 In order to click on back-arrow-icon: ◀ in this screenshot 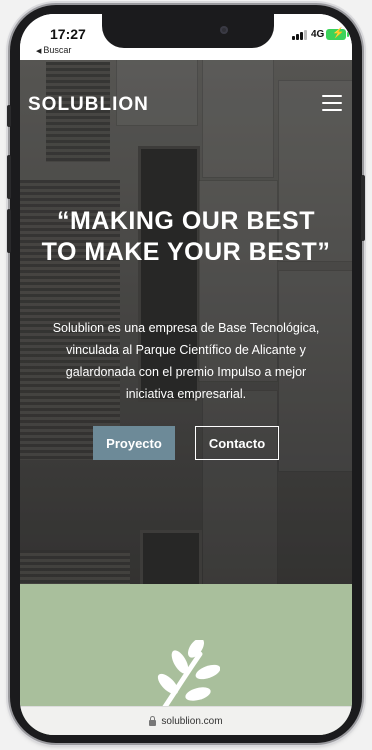, I will do `click(39, 51)`.